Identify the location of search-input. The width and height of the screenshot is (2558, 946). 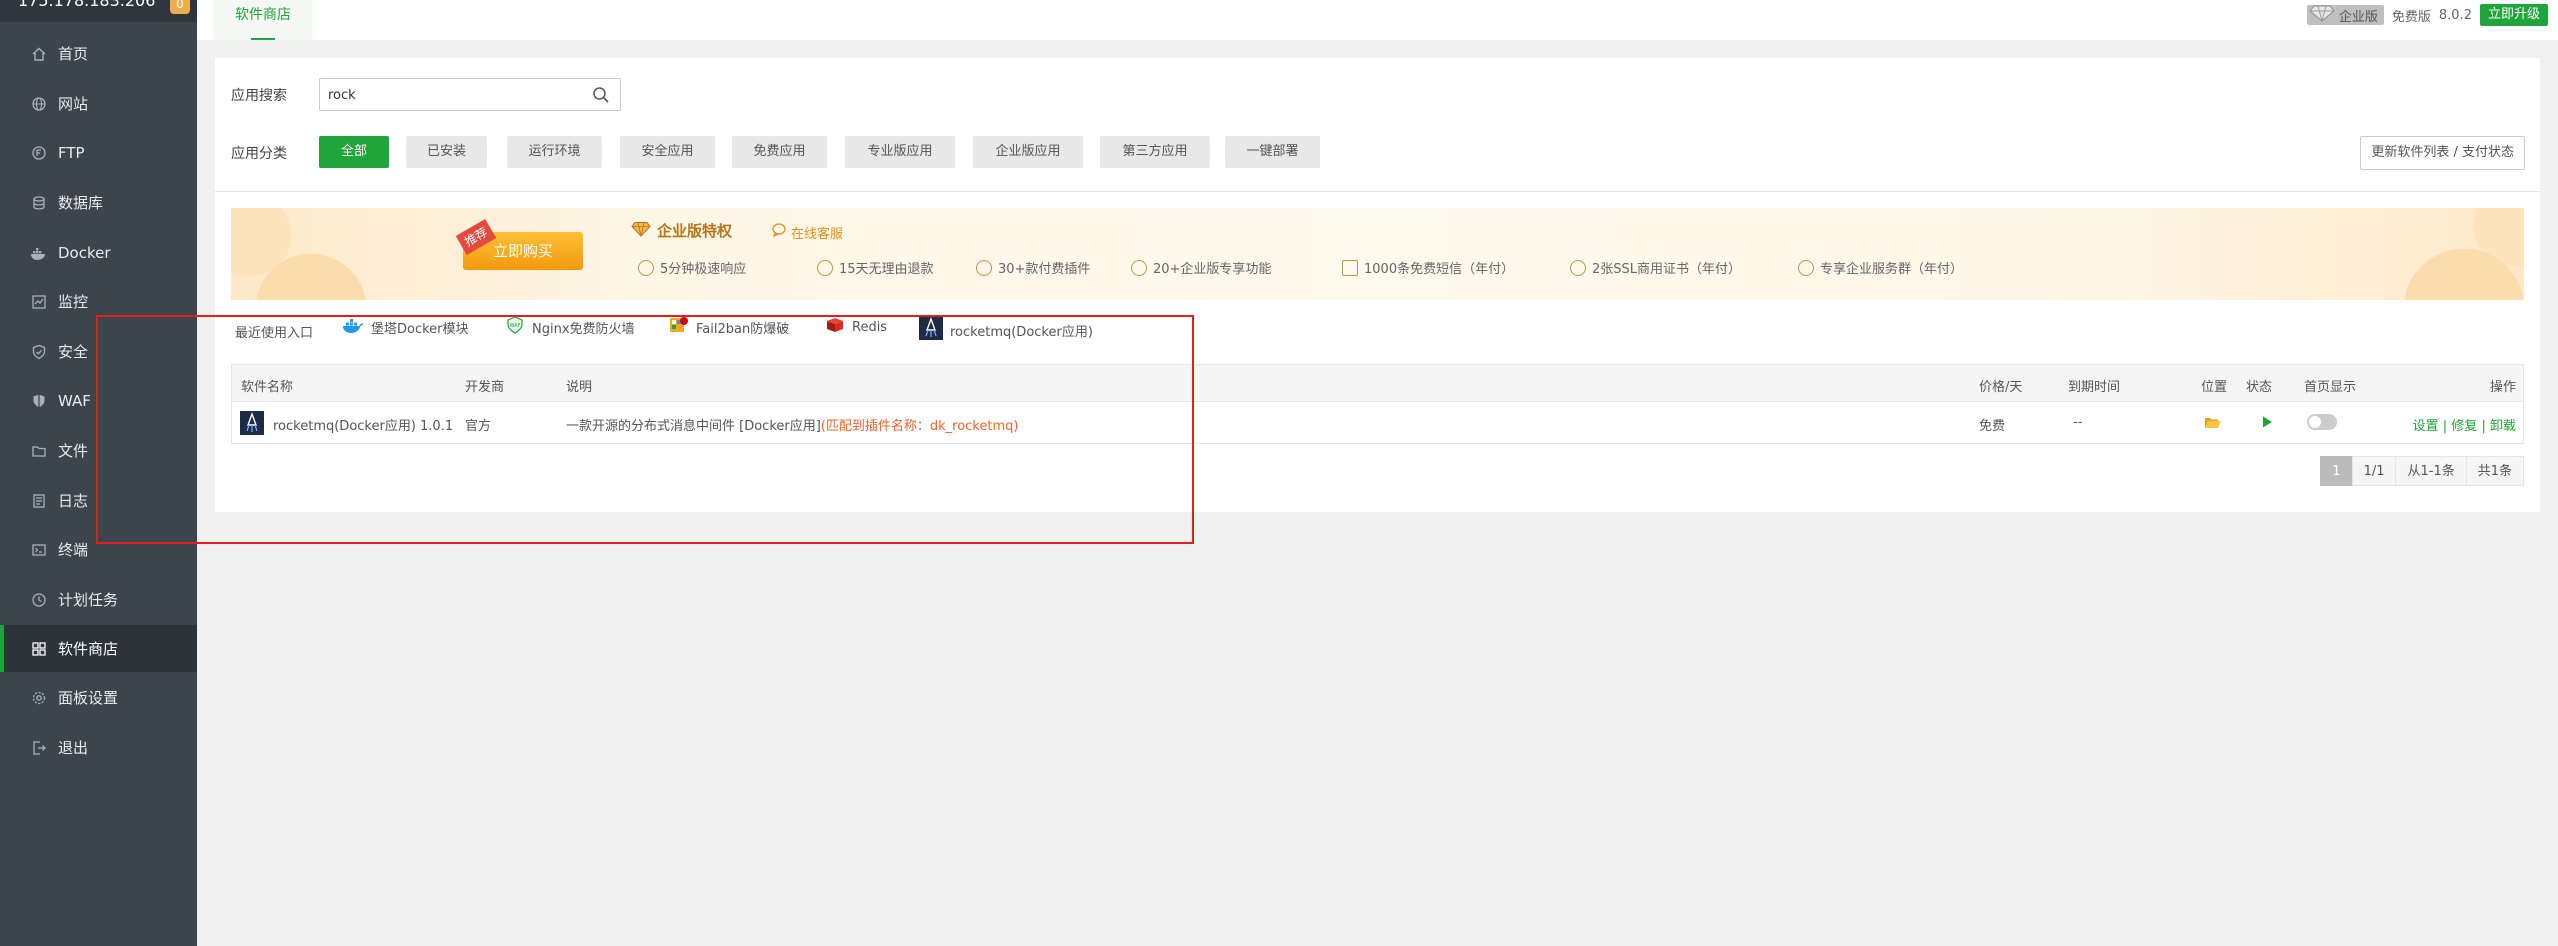
(453, 95).